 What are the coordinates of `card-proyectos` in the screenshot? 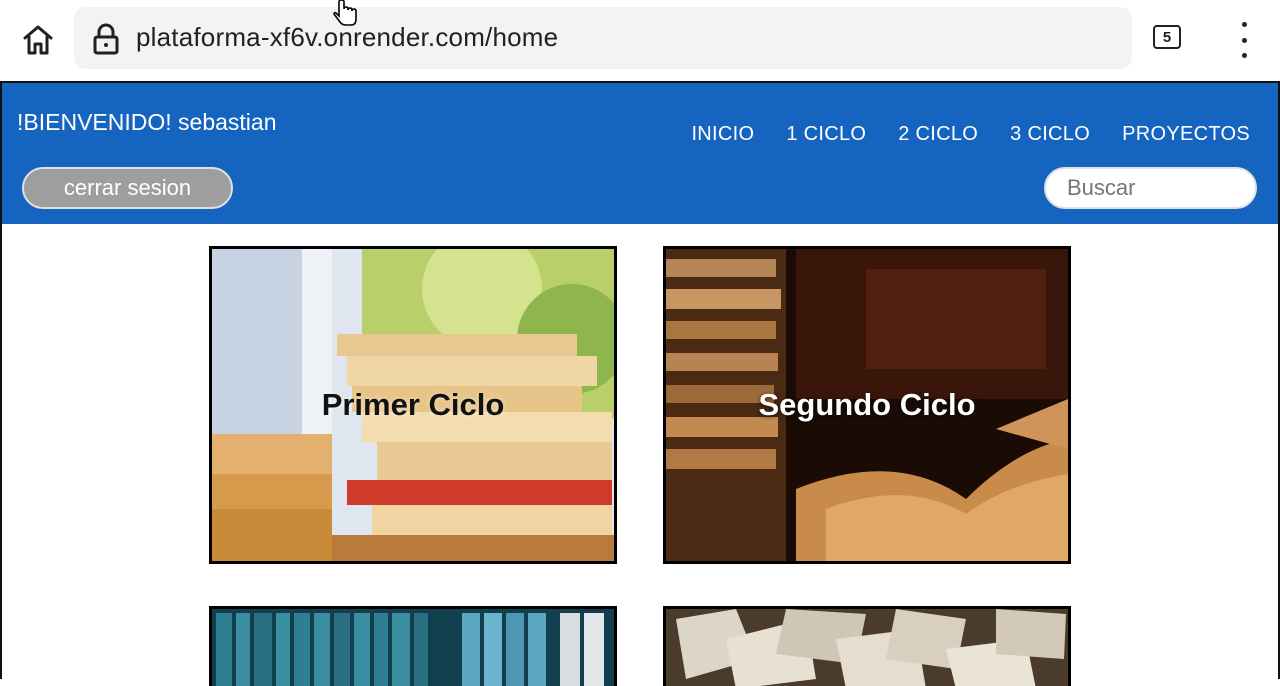 It's located at (867, 646).